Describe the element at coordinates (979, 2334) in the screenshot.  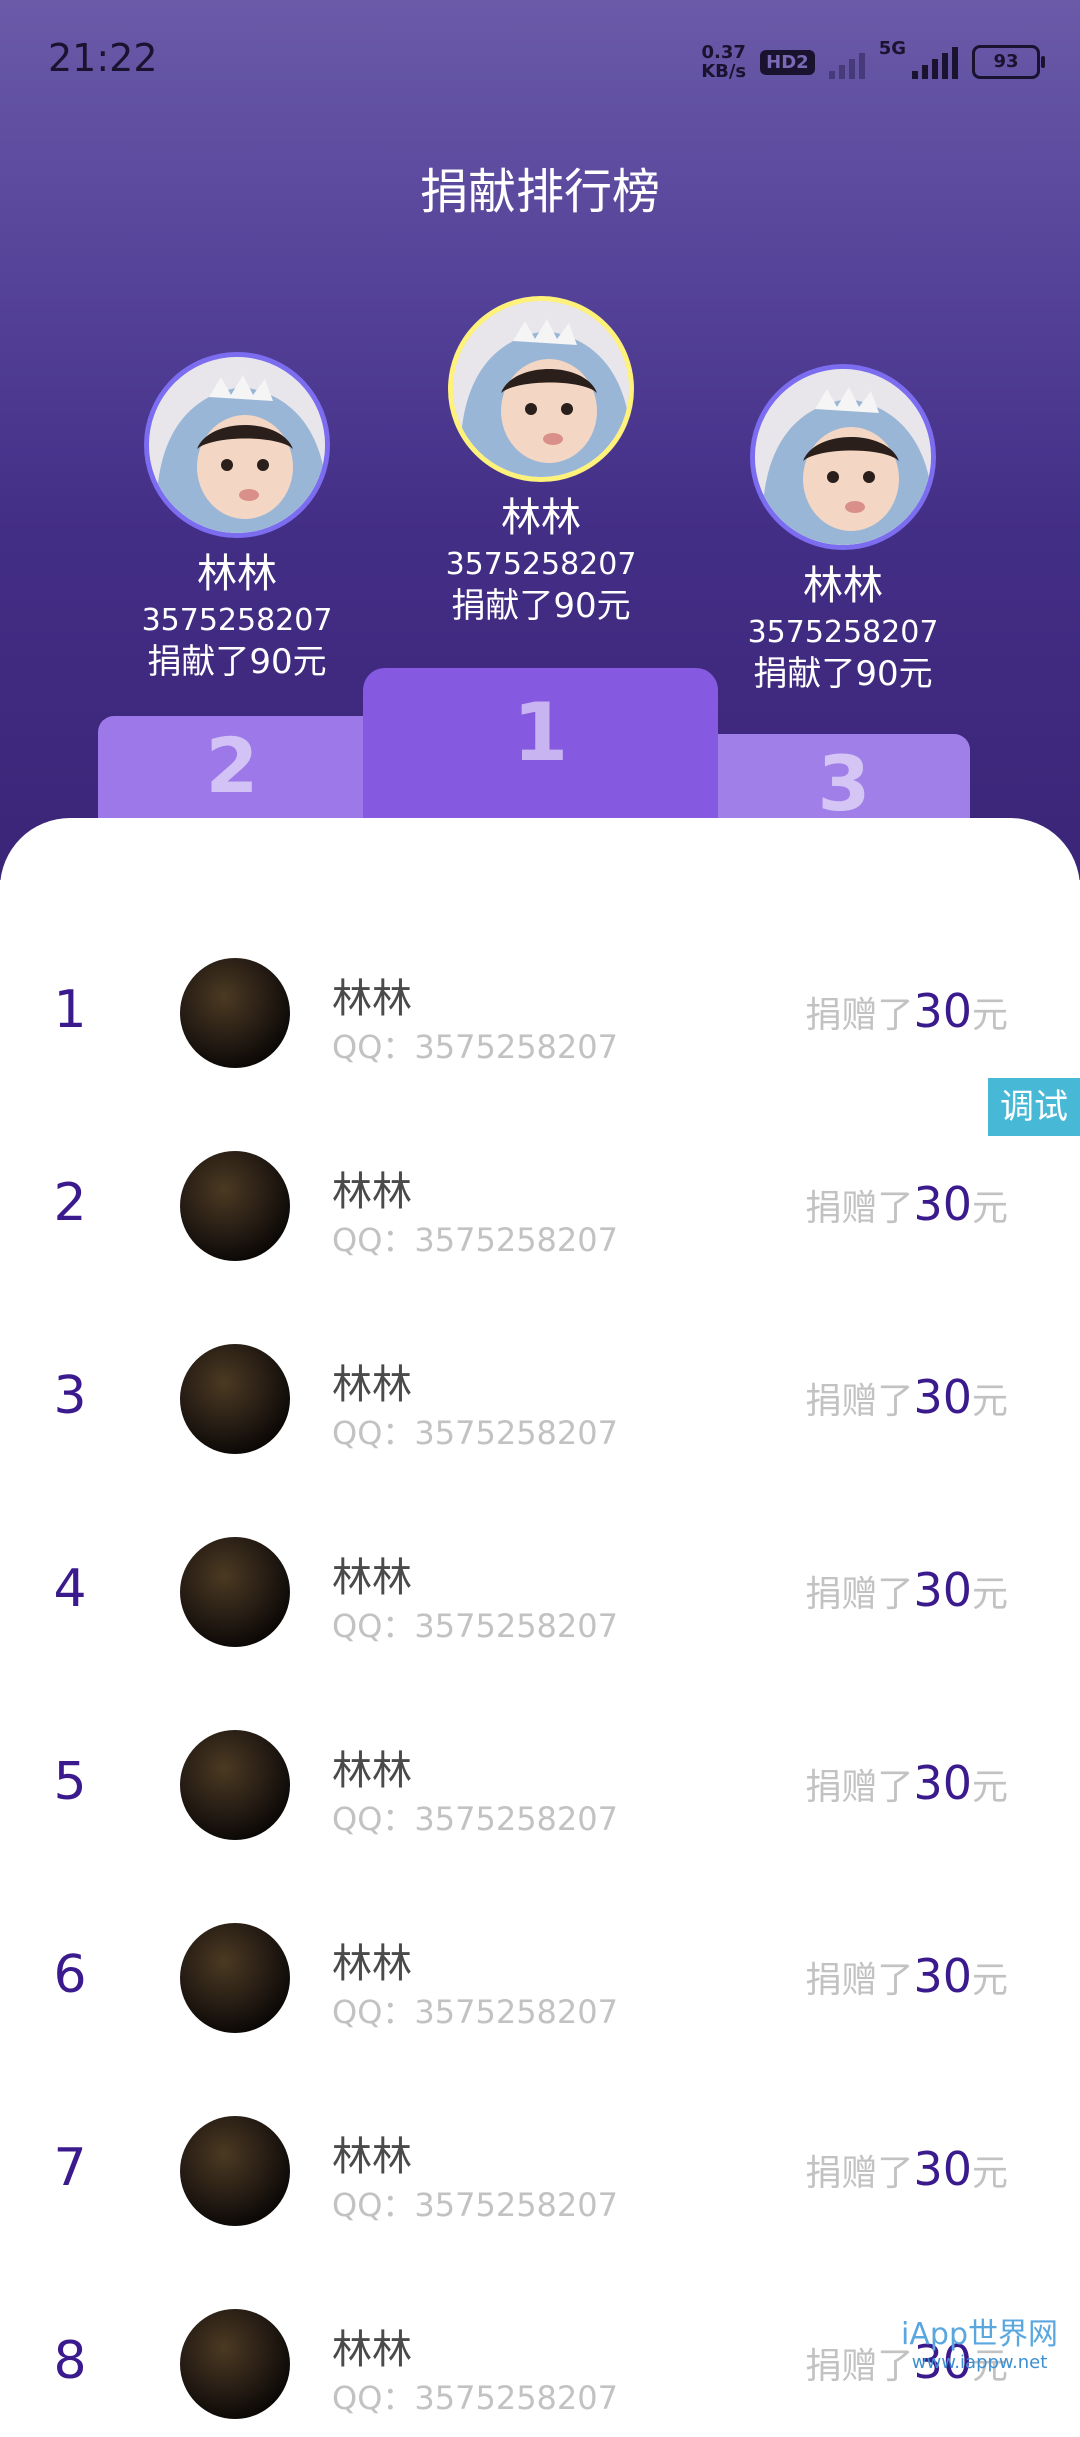
I see `watermark-title: iApp世界网` at that location.